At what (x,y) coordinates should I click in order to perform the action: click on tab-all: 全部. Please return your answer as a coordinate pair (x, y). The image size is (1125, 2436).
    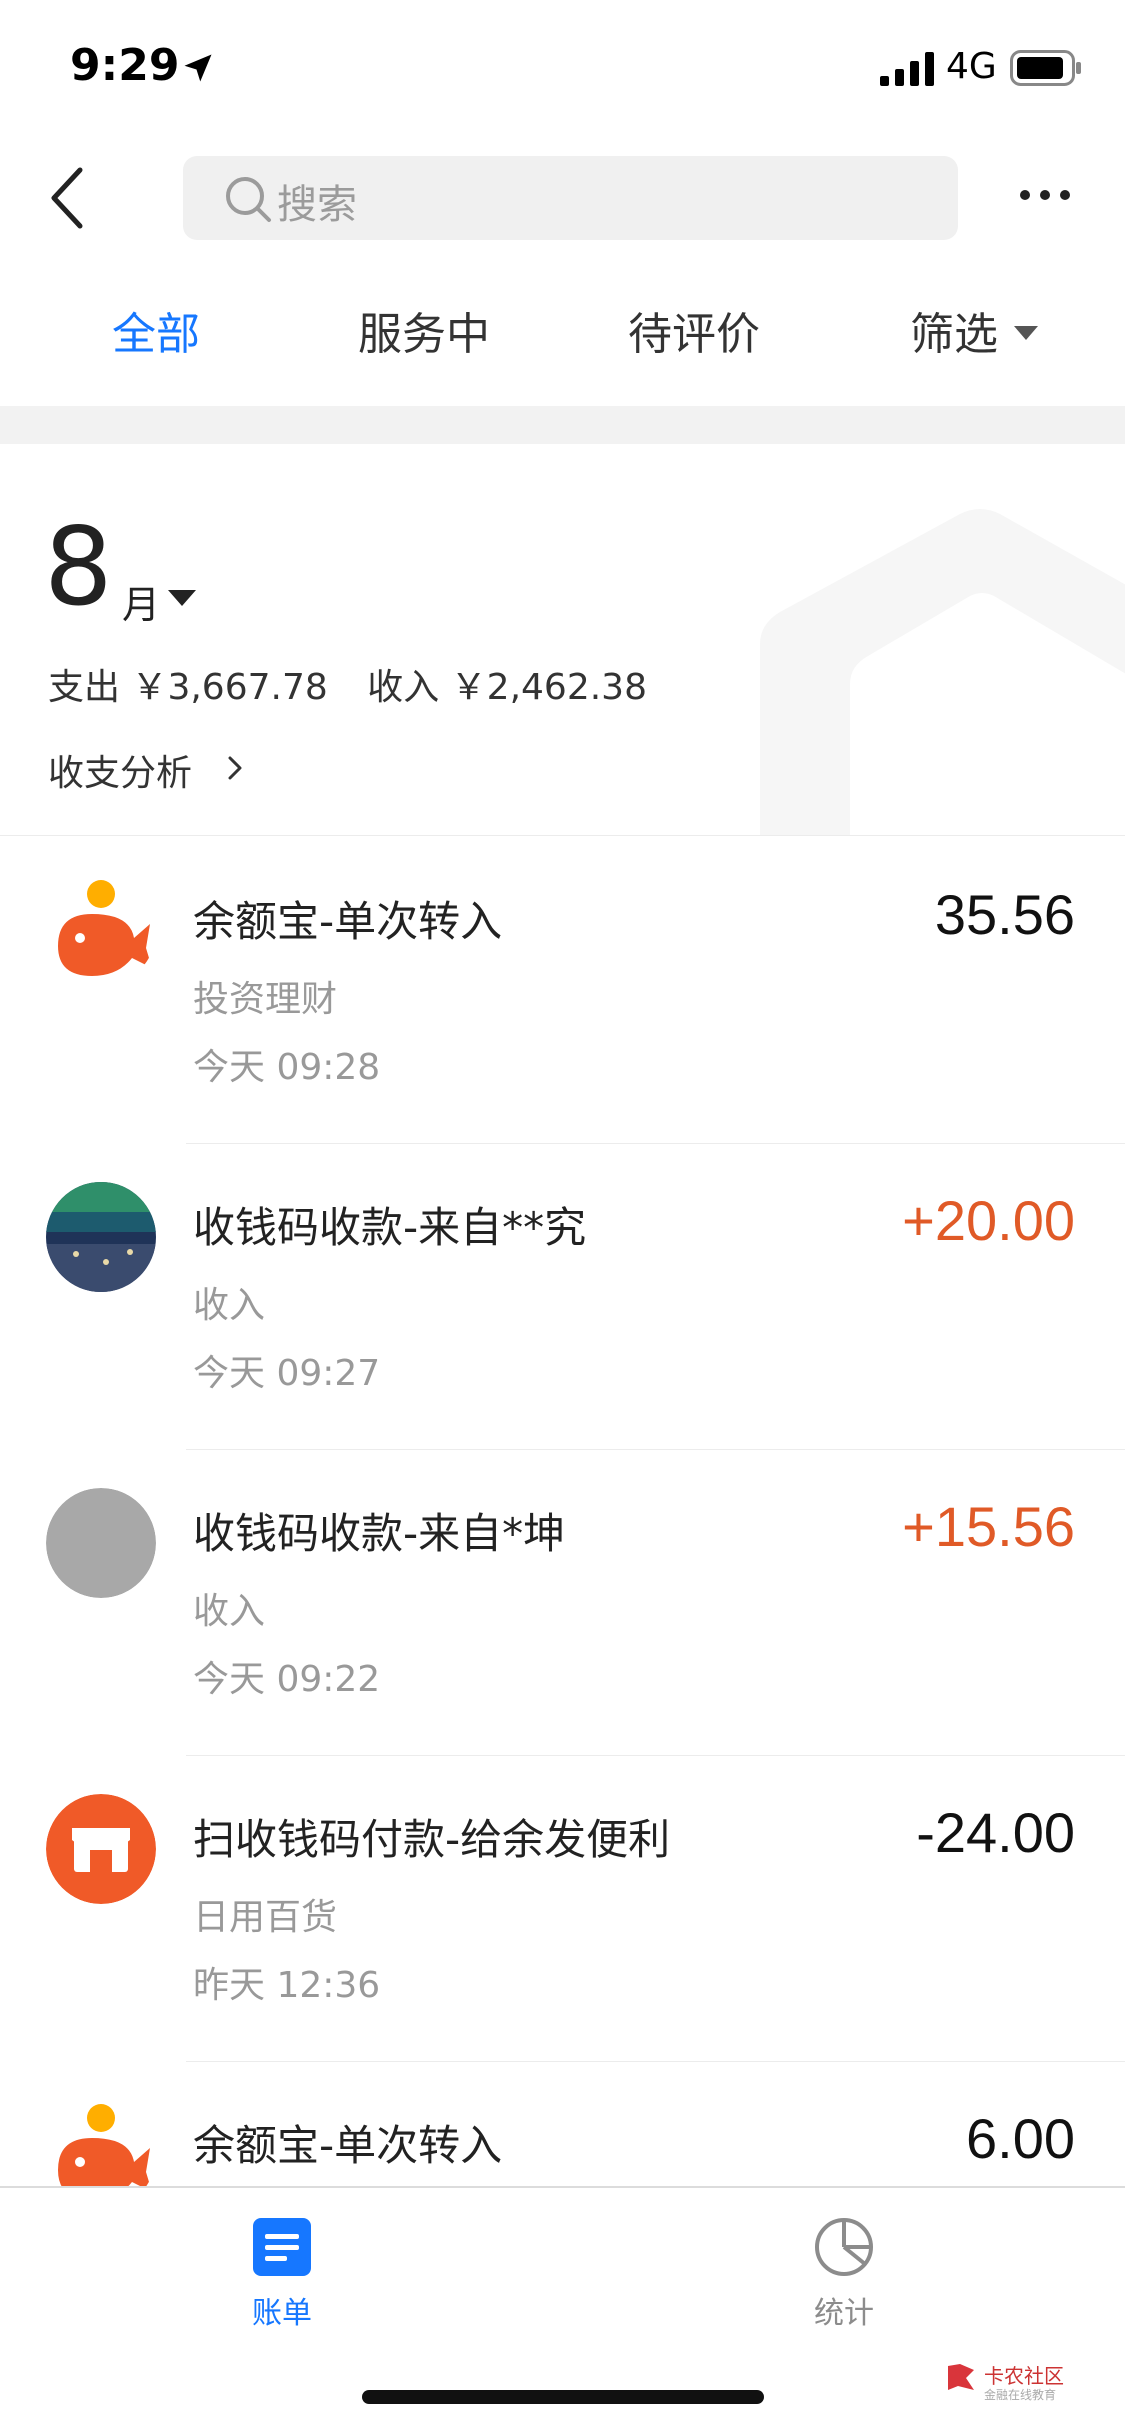
    Looking at the image, I should click on (156, 330).